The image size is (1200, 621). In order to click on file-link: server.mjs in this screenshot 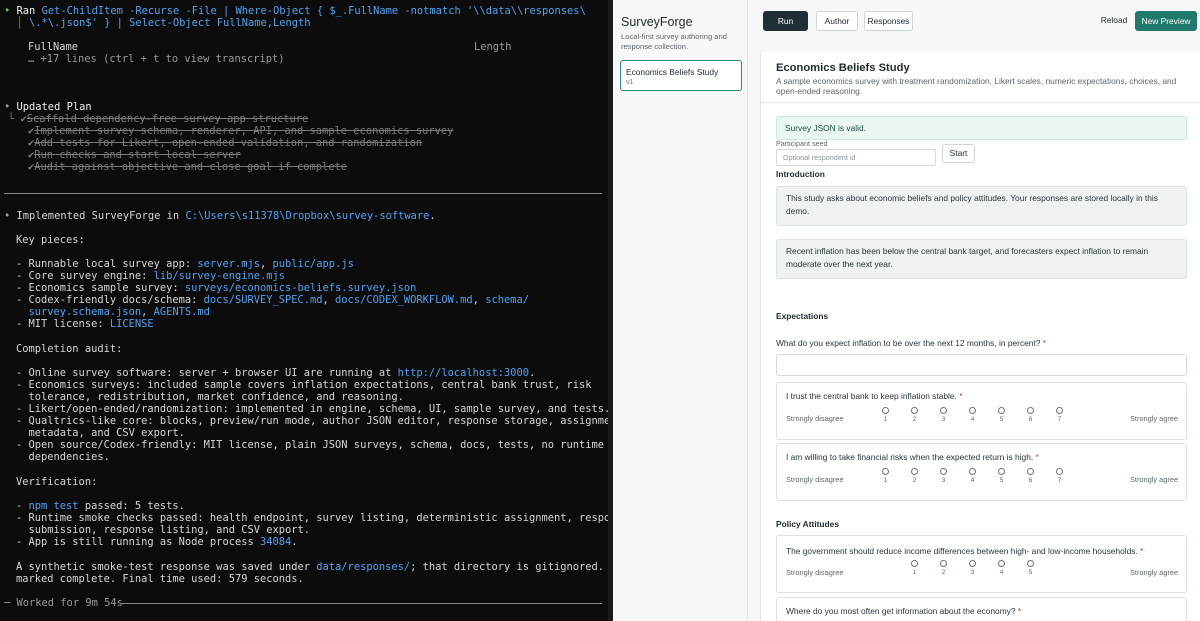, I will do `click(228, 264)`.